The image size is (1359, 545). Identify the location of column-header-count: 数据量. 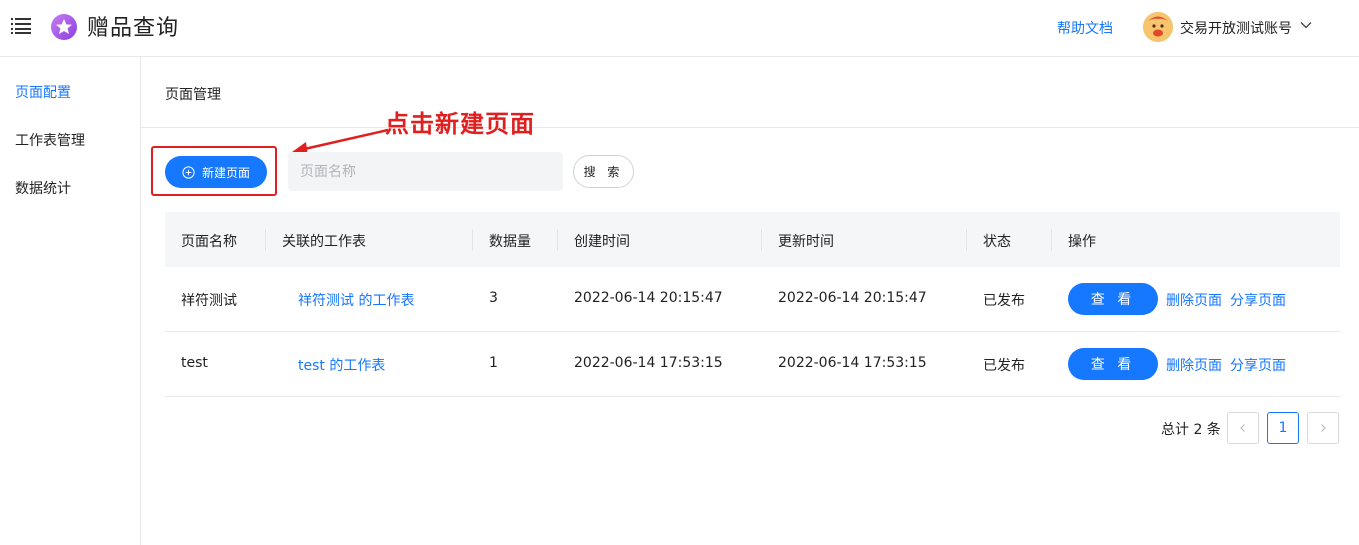
(510, 242).